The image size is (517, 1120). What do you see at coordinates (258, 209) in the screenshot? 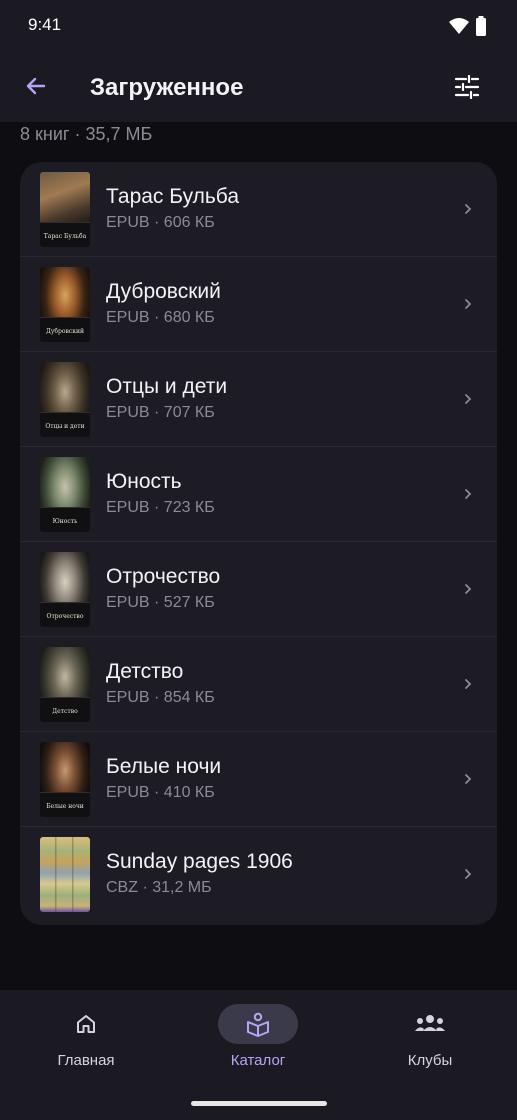
I see `book-row-taras-bulba: Тарас Бульба Тарас Бульба EPUB · 606 КБ` at bounding box center [258, 209].